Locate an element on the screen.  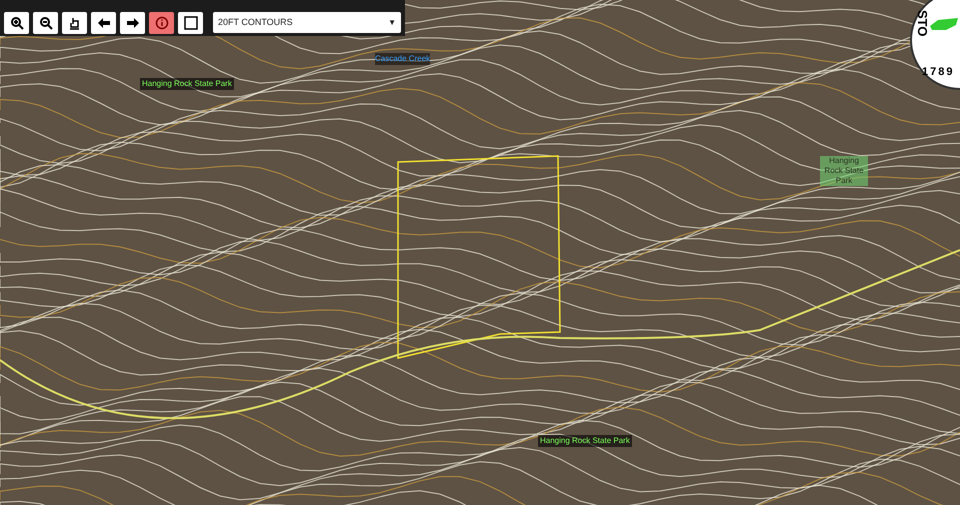
layer-select-value: 20FT CONTOURS is located at coordinates (255, 22).